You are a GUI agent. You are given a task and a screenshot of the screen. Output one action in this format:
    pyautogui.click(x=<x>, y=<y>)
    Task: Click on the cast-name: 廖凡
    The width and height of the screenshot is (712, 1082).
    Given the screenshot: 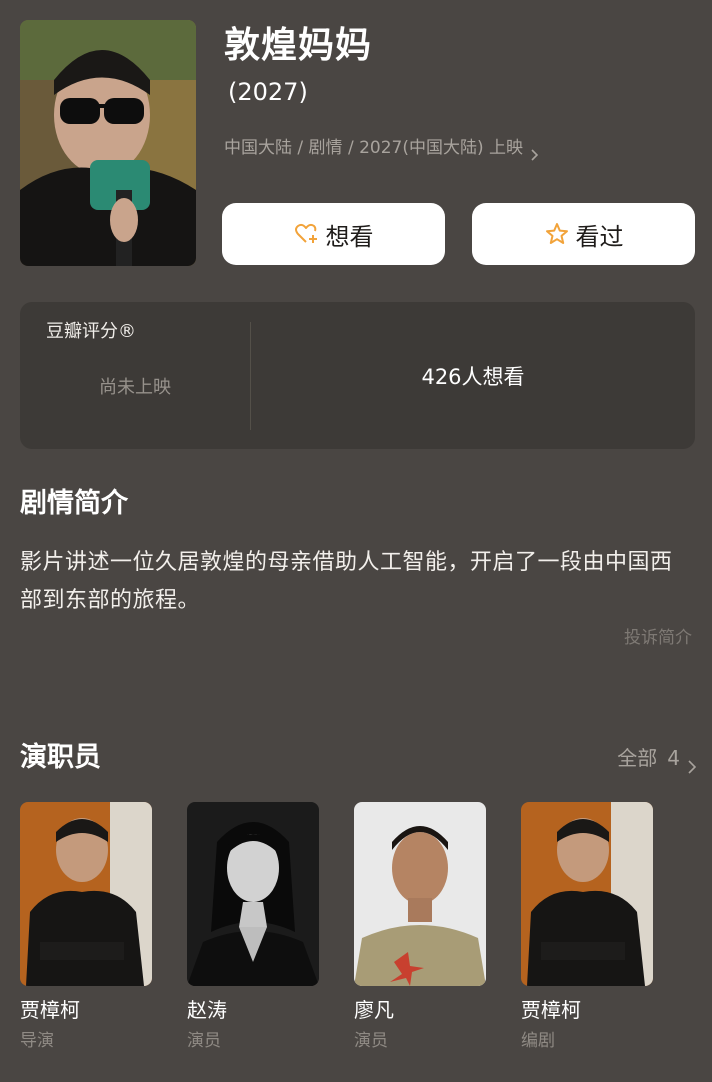 What is the action you would take?
    pyautogui.click(x=374, y=1010)
    